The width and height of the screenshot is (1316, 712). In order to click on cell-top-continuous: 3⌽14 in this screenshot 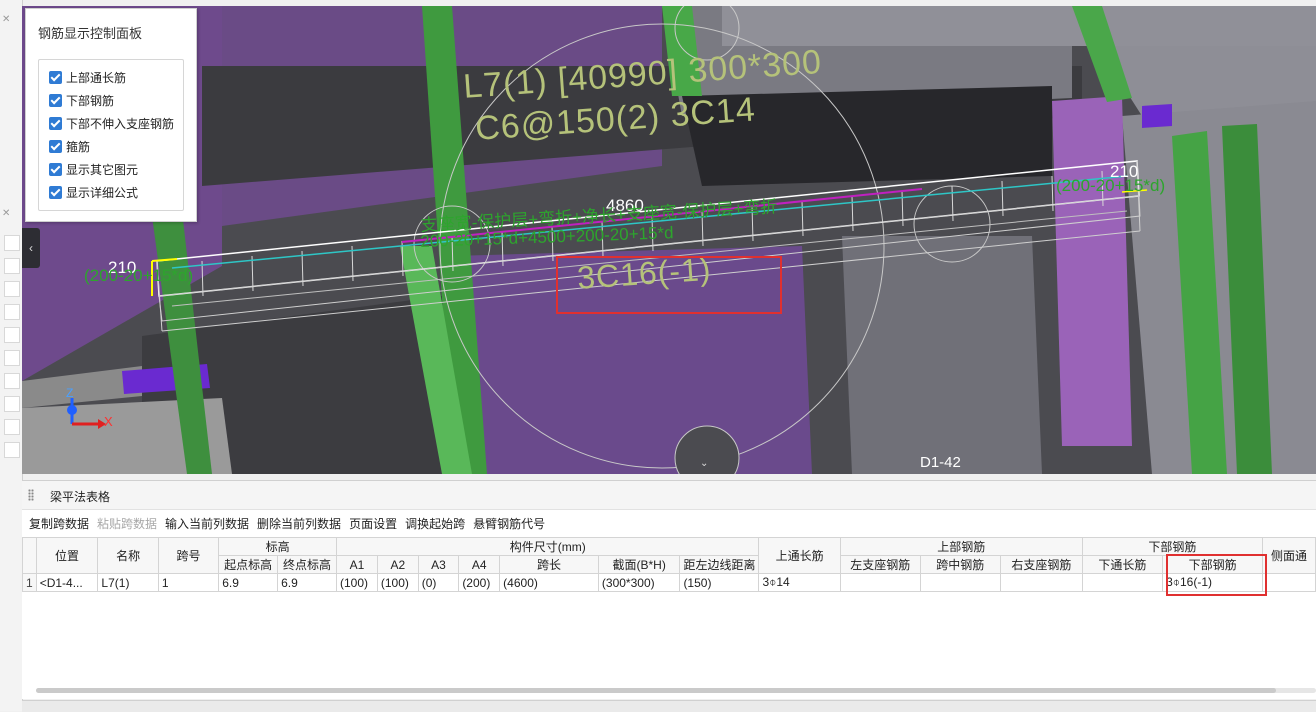, I will do `click(799, 582)`.